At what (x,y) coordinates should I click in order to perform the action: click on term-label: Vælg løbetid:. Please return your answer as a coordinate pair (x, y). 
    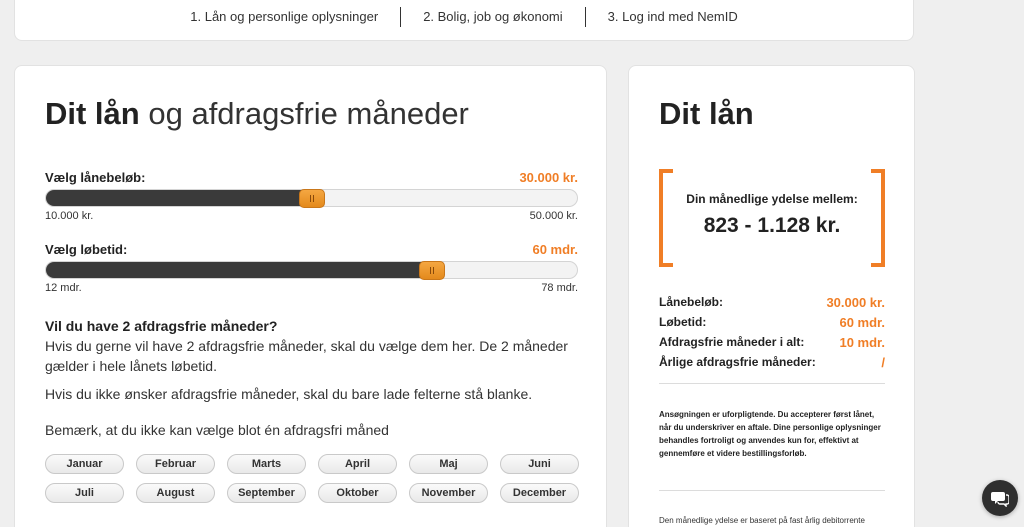
    Looking at the image, I should click on (86, 249).